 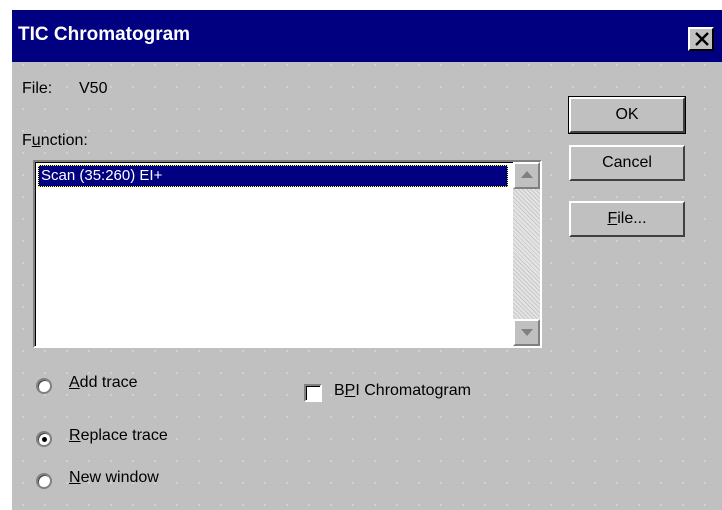 I want to click on arrow-down-icon, so click(x=527, y=332).